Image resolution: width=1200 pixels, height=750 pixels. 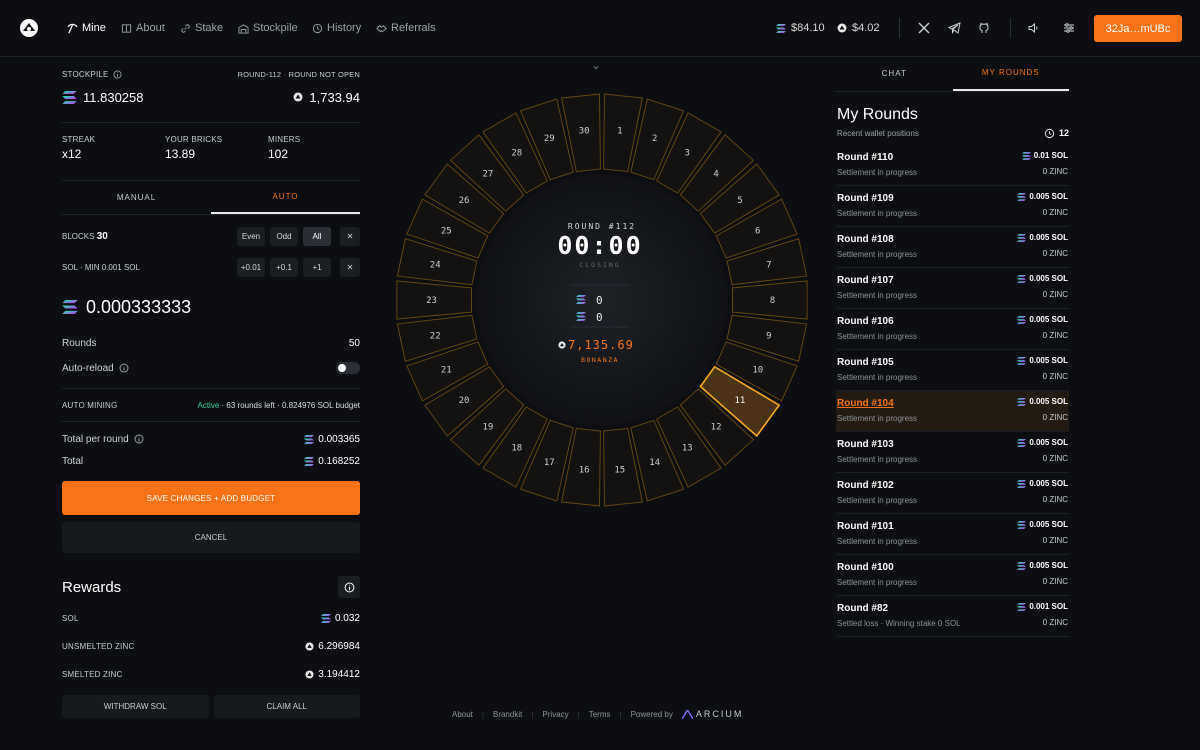 What do you see at coordinates (406, 28) in the screenshot?
I see `nav-referrals: Referrals` at bounding box center [406, 28].